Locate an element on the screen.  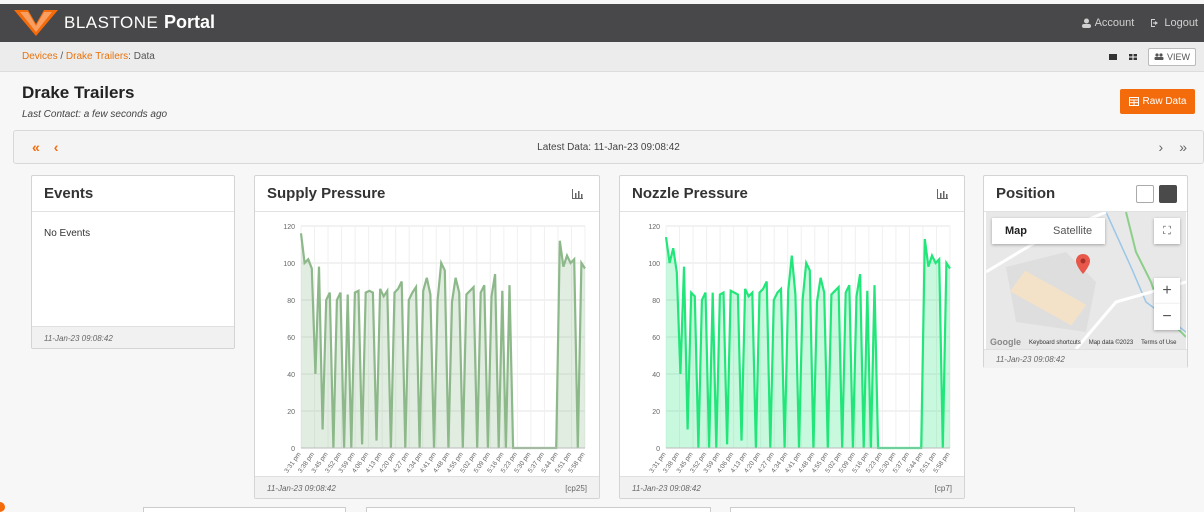
breadcrumb: Devices / Drake Trailers: Data is located at coordinates (88, 56).